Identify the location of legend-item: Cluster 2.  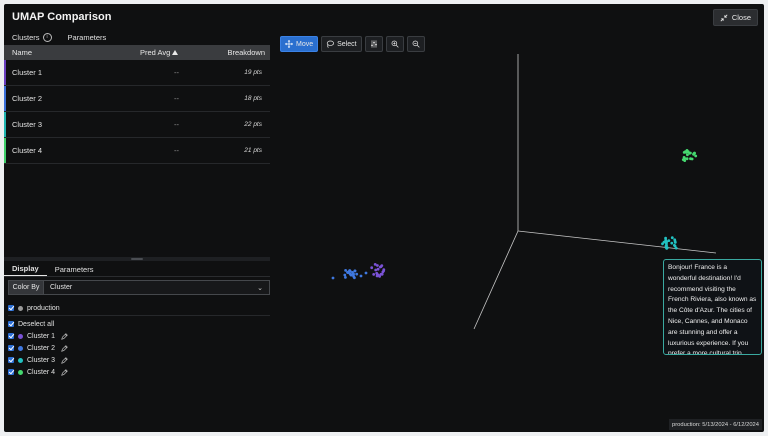
(139, 348).